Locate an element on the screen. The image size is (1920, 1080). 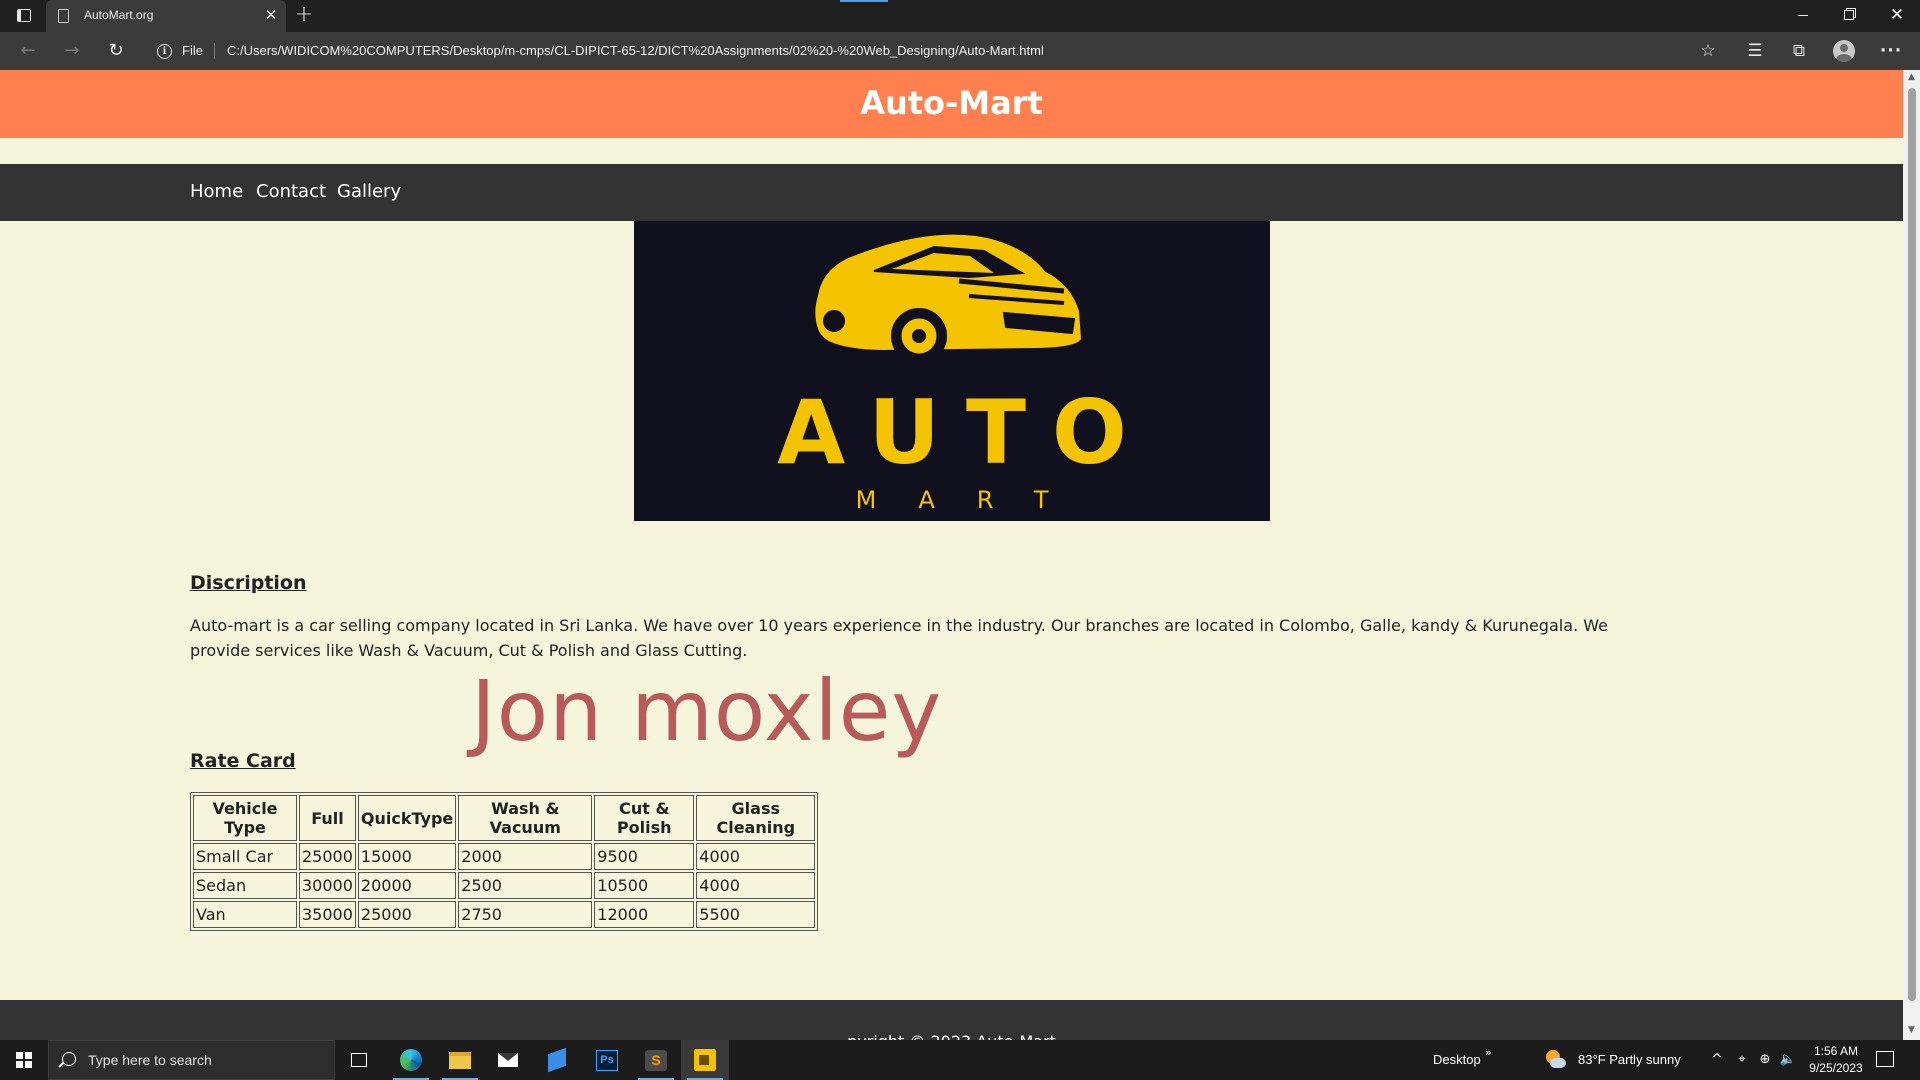
profile-icon is located at coordinates (1844, 51).